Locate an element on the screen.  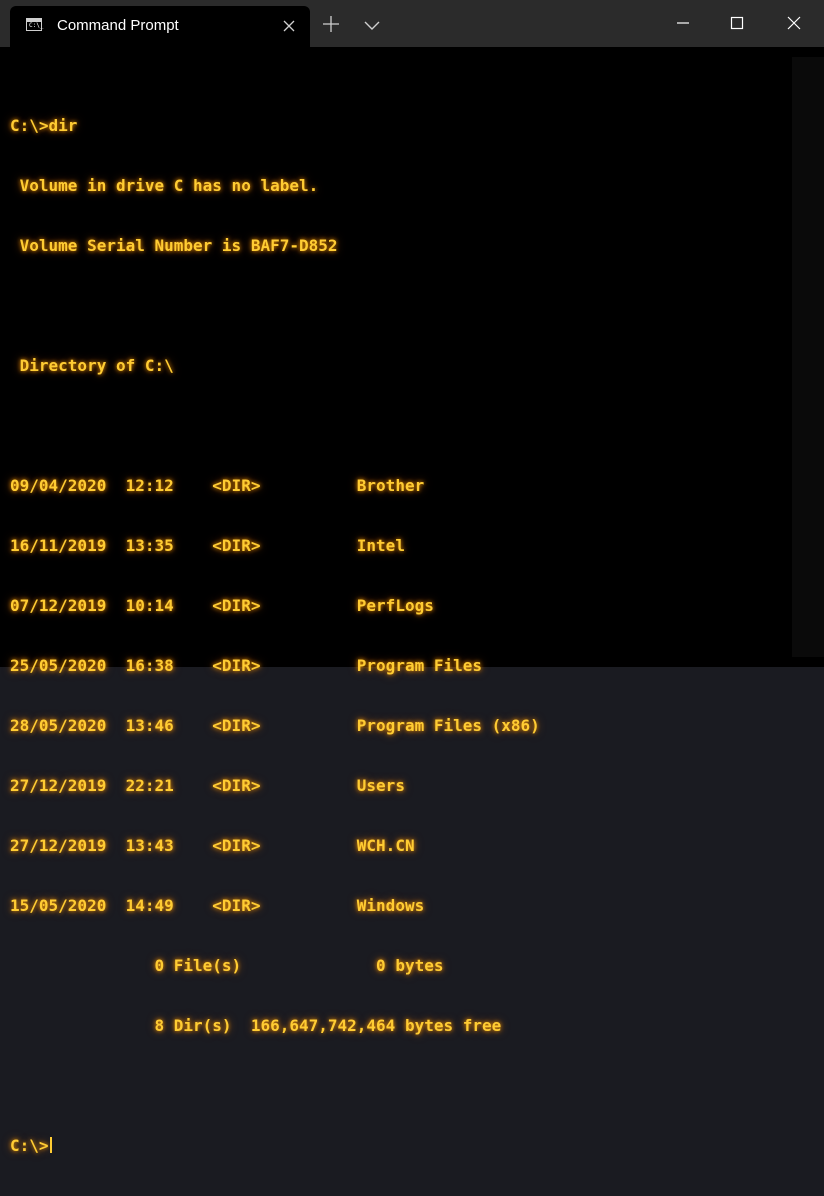
close-window-button is located at coordinates (794, 23).